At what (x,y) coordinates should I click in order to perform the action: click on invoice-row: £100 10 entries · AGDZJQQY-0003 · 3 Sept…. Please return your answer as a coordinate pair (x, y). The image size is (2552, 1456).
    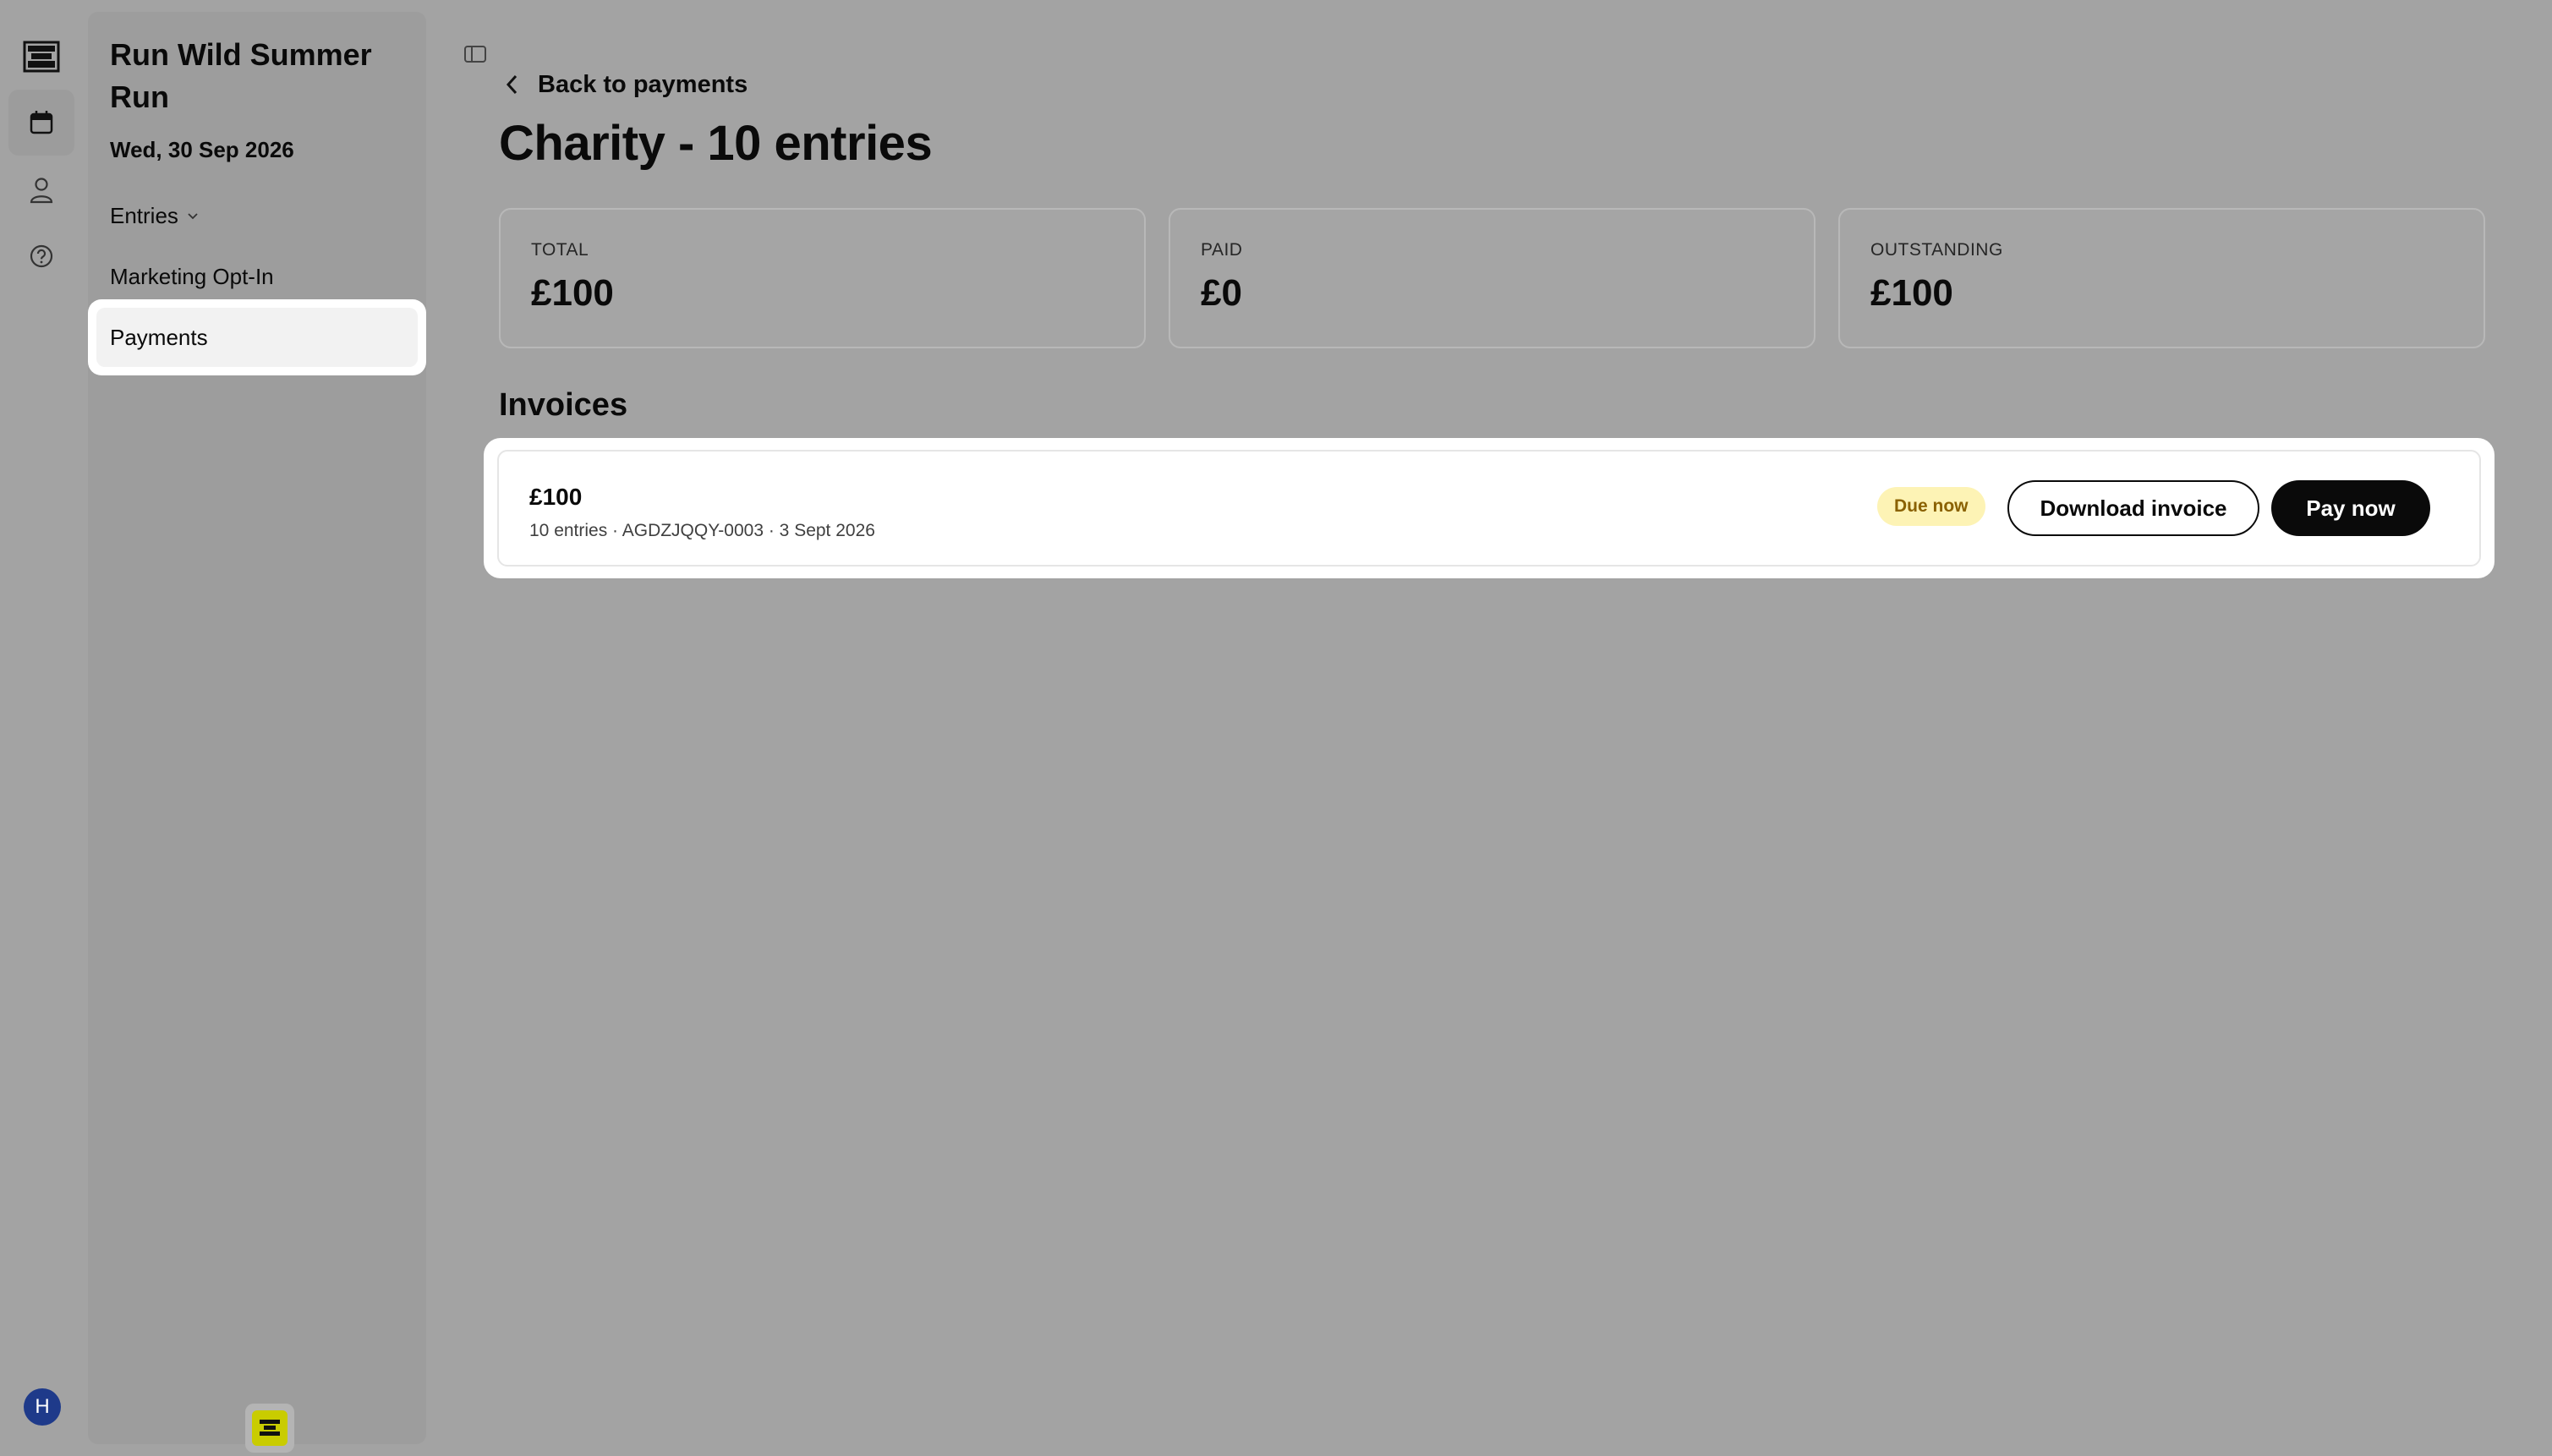
    Looking at the image, I should click on (1489, 508).